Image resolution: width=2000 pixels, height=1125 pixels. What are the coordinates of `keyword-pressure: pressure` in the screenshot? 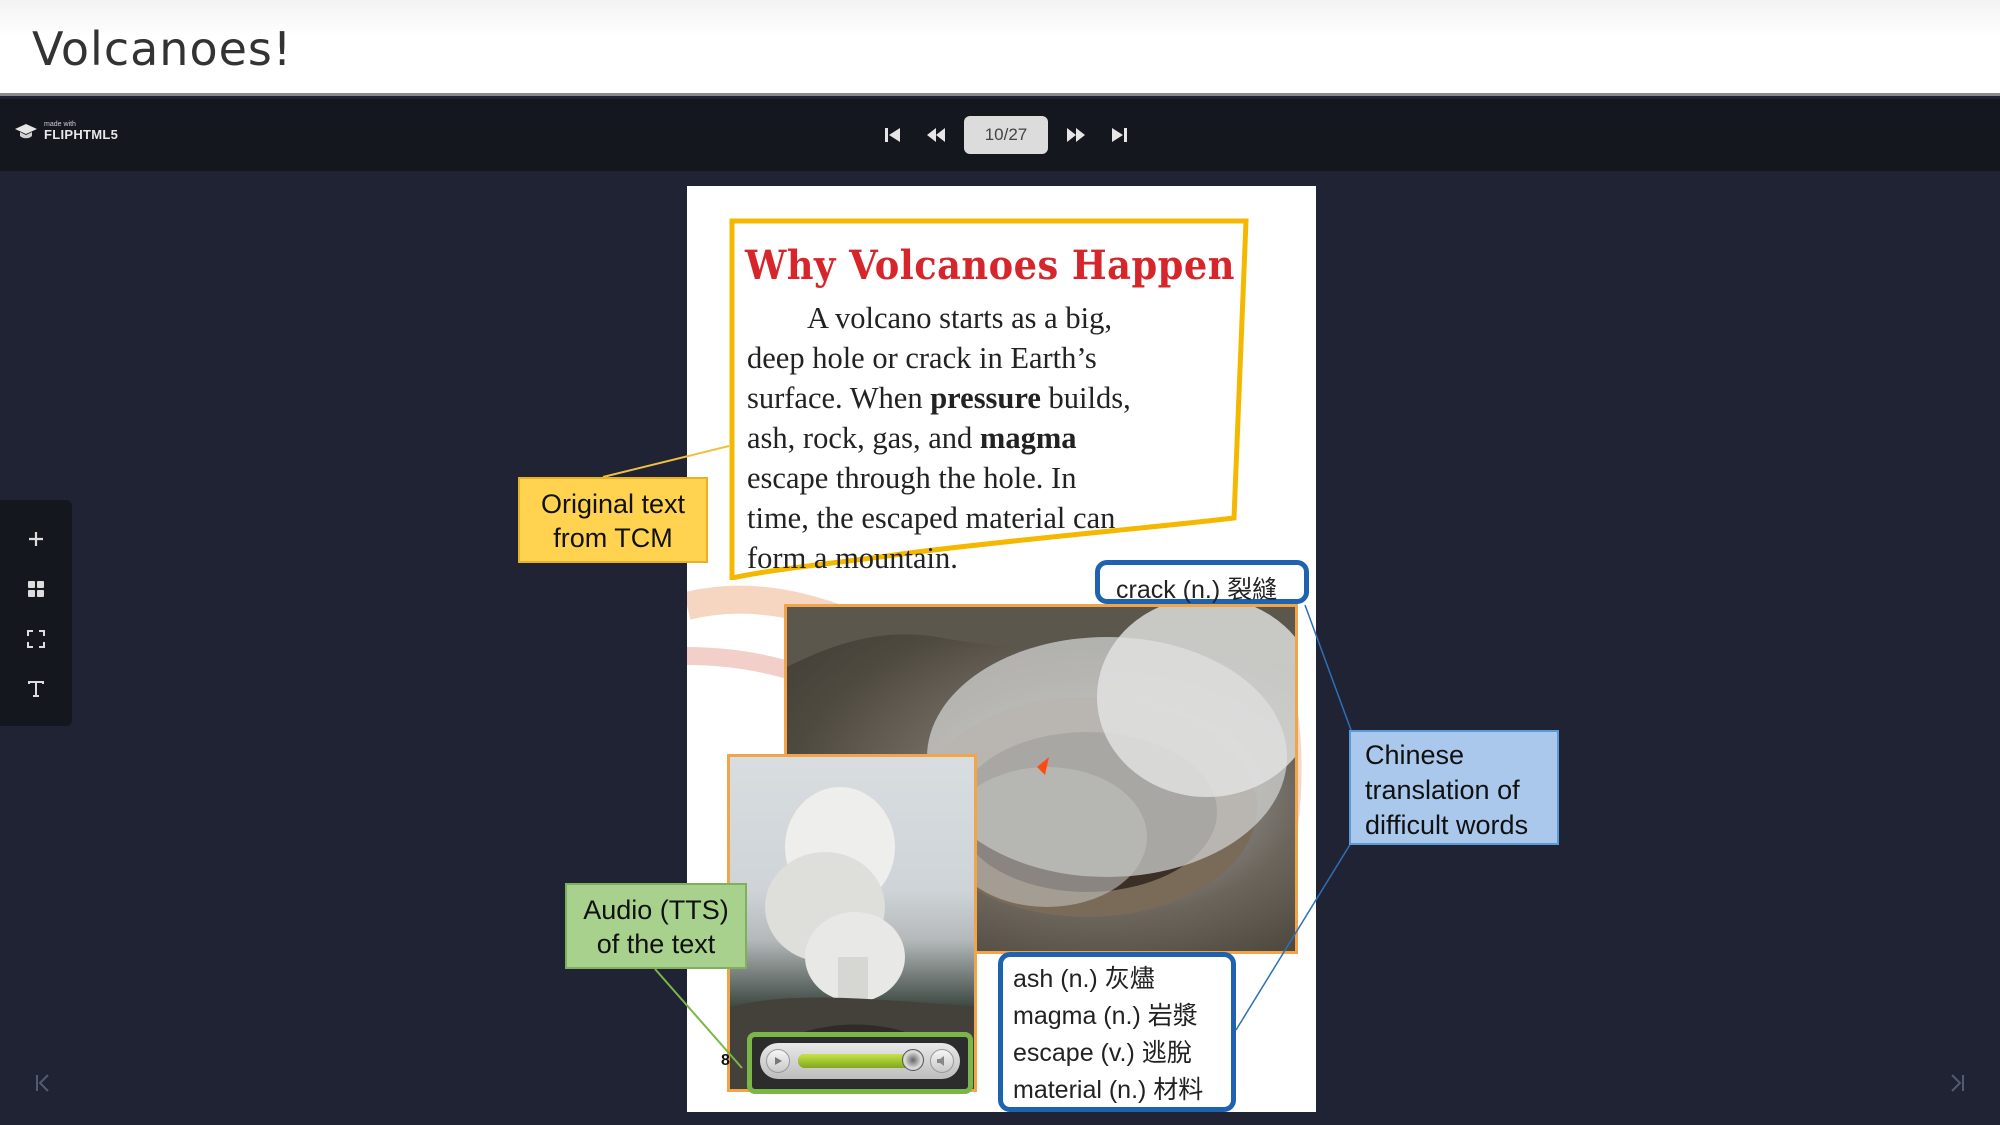 It's located at (985, 398).